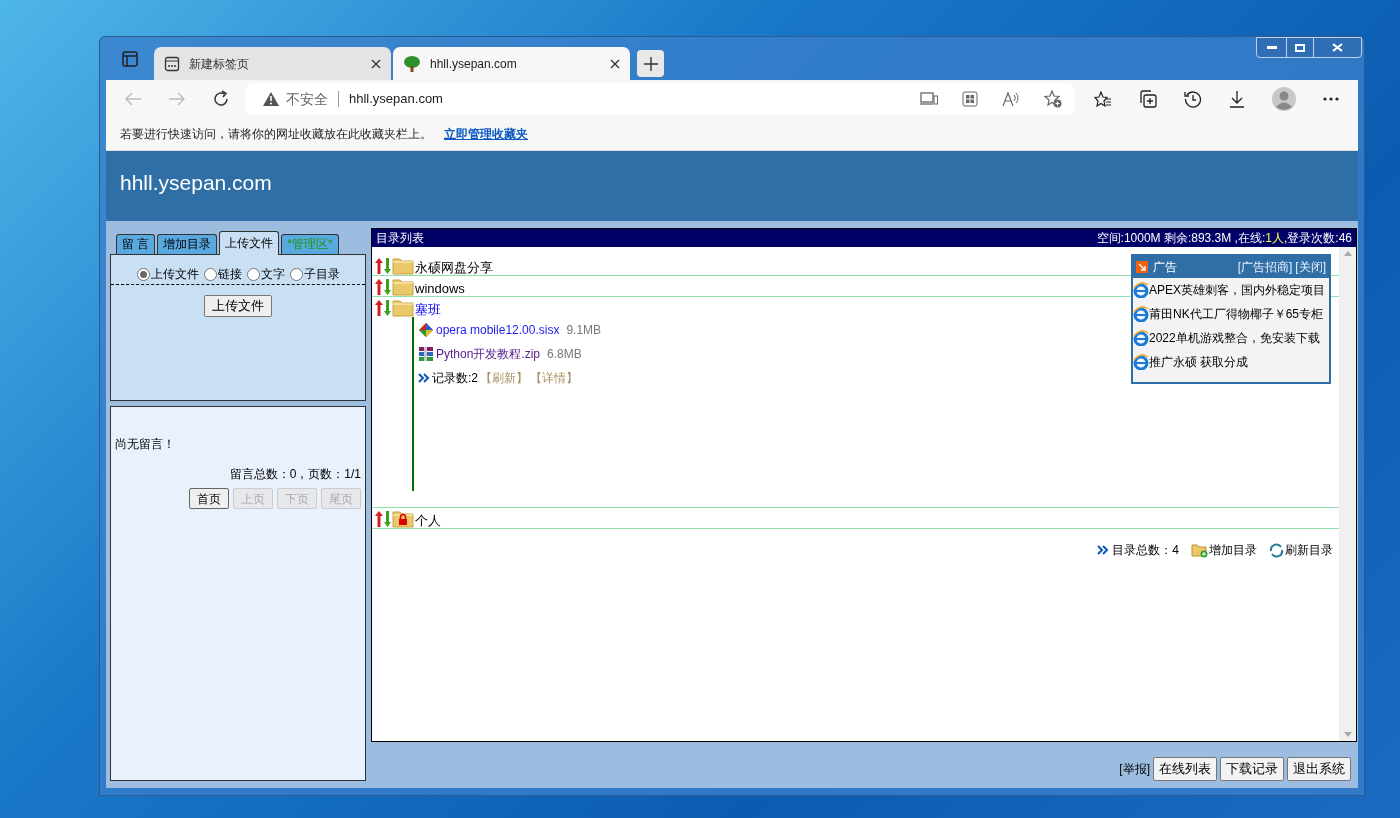  Describe the element at coordinates (412, 63) in the screenshot. I see `tree-icon` at that location.